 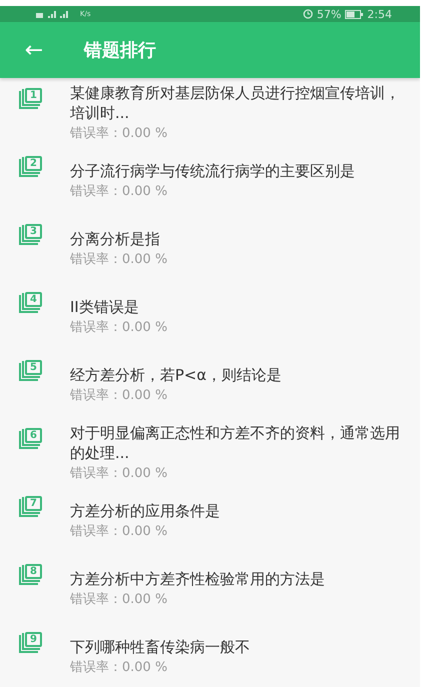 What do you see at coordinates (119, 306) in the screenshot?
I see `question-title: II类错误是` at bounding box center [119, 306].